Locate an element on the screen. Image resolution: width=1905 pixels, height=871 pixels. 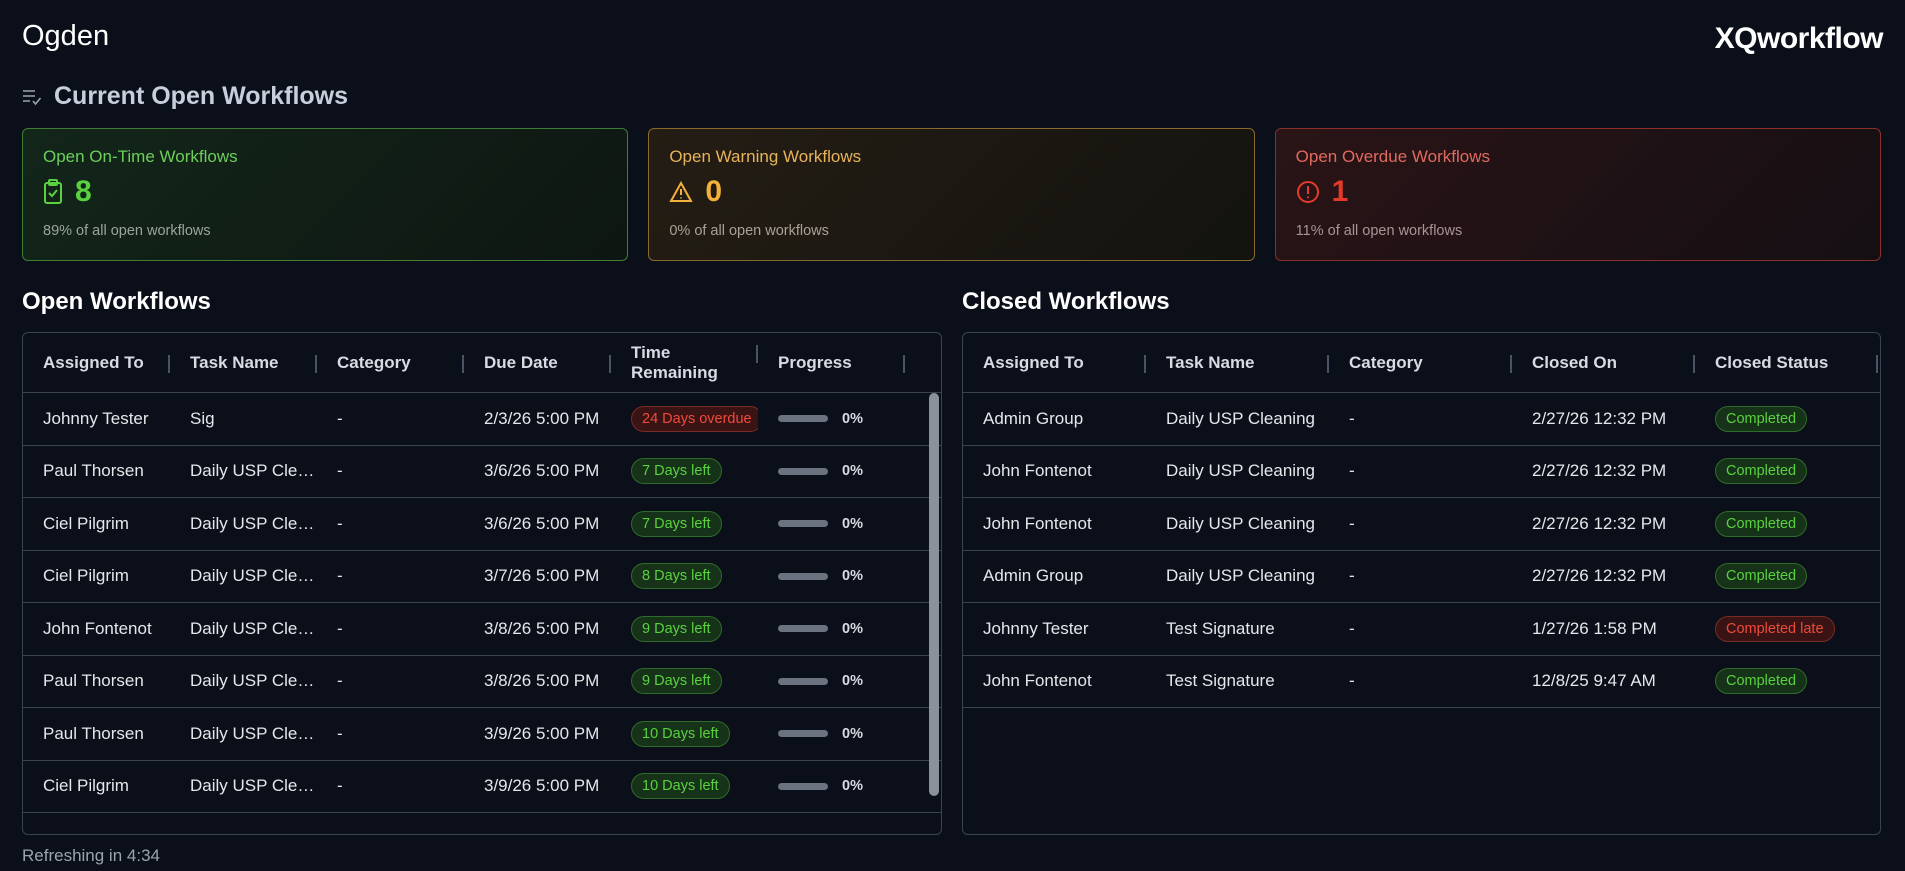
time-remaining-badge: 10 Days left is located at coordinates (680, 786).